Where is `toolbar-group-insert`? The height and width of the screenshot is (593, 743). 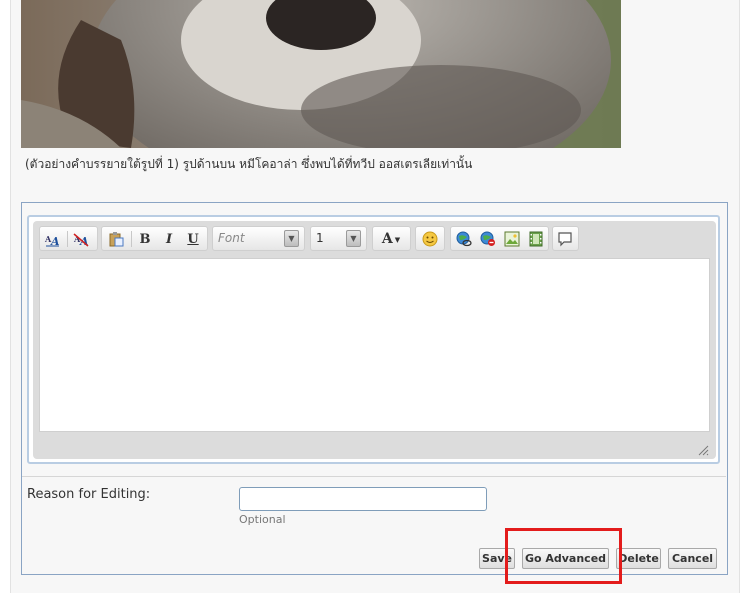 toolbar-group-insert is located at coordinates (499, 238).